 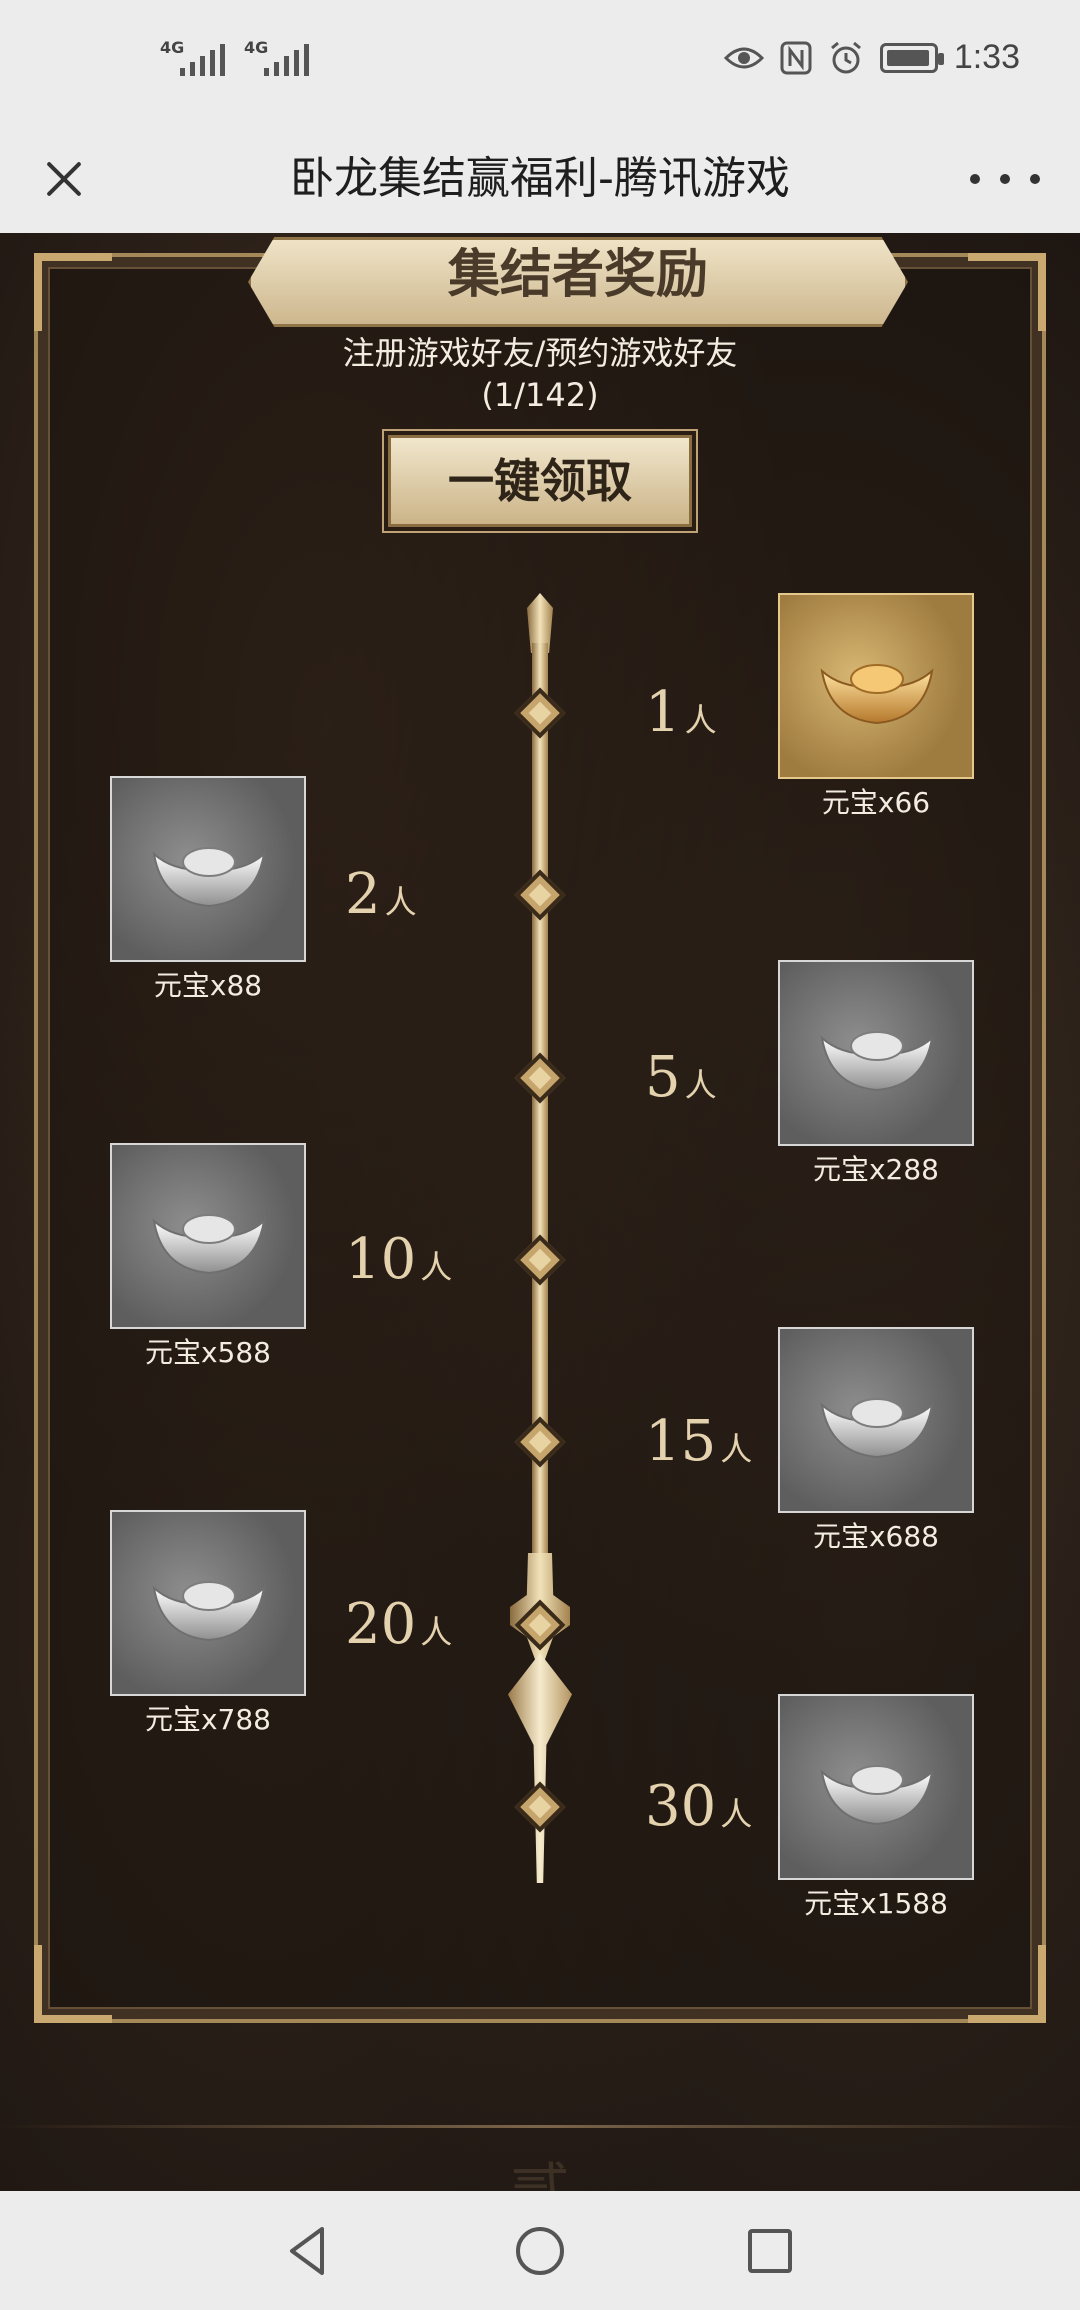 What do you see at coordinates (540, 481) in the screenshot?
I see `claim-all-button: 一键领取` at bounding box center [540, 481].